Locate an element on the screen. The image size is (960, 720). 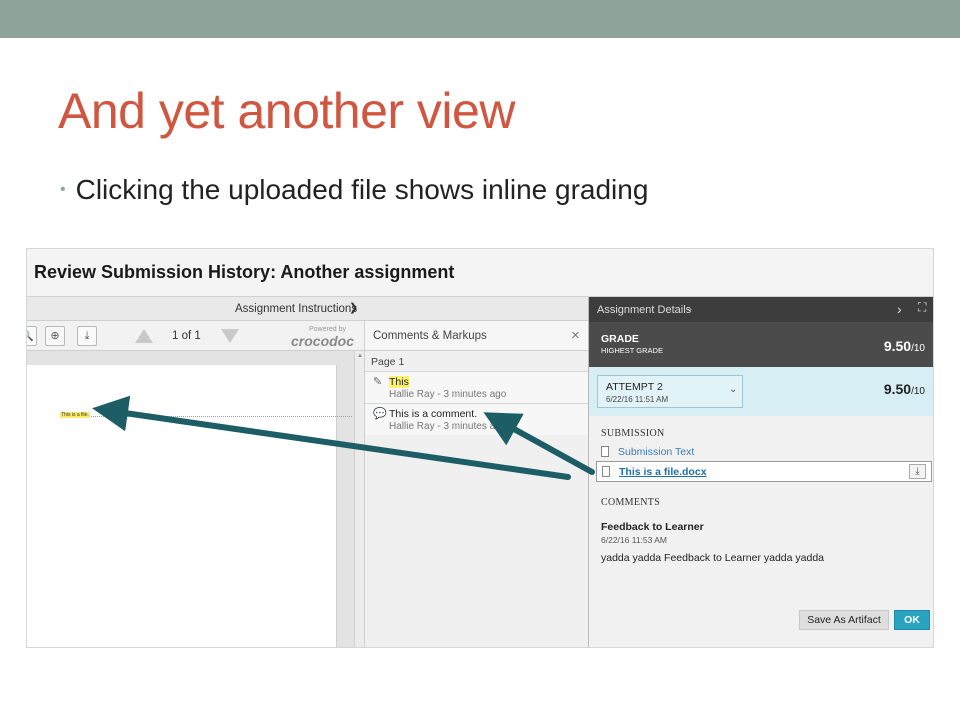
assignment-details-header: Assignment Details ⌄ › ⛶ is located at coordinates (761, 309).